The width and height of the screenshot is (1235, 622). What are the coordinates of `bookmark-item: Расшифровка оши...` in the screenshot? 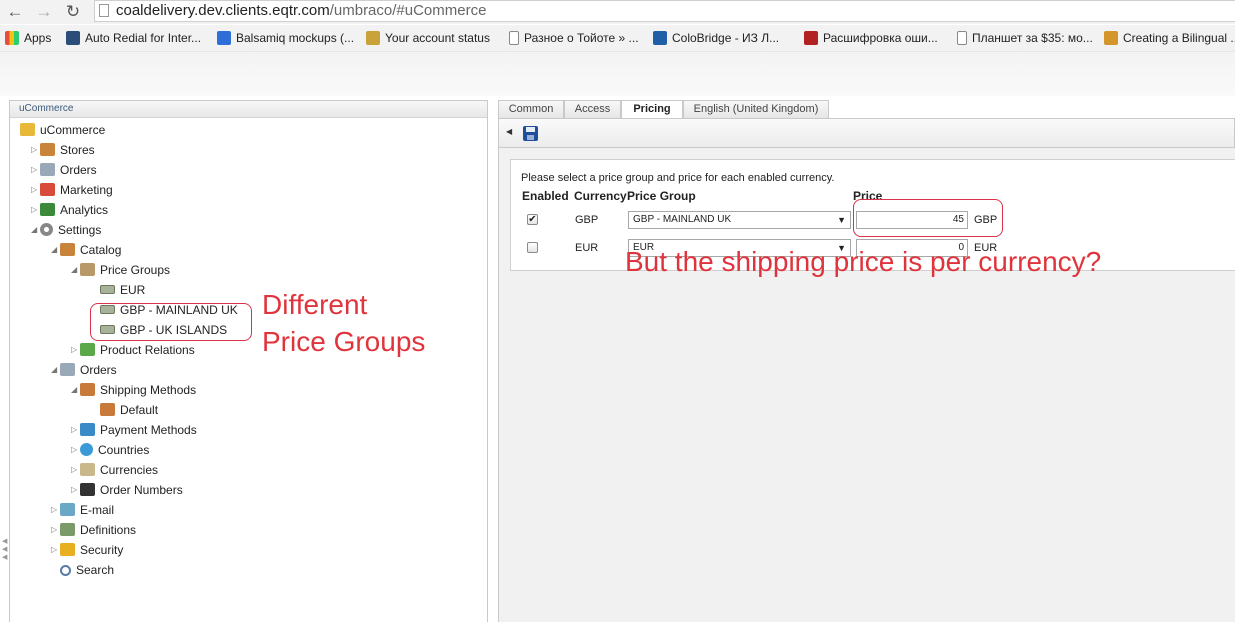 It's located at (871, 38).